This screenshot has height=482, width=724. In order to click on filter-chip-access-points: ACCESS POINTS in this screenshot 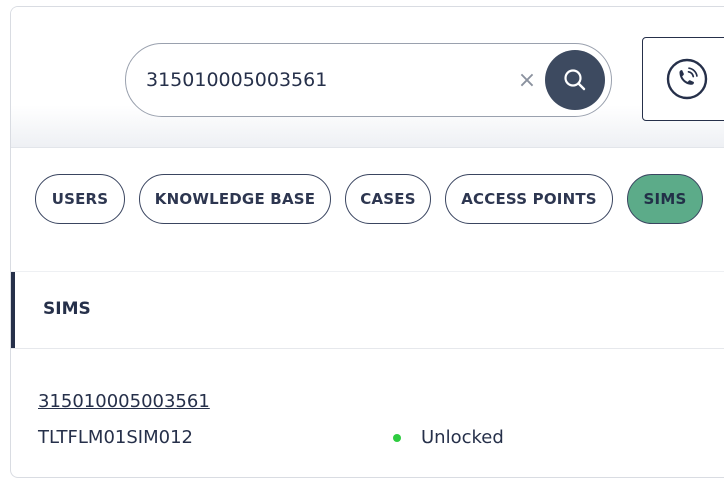, I will do `click(529, 199)`.